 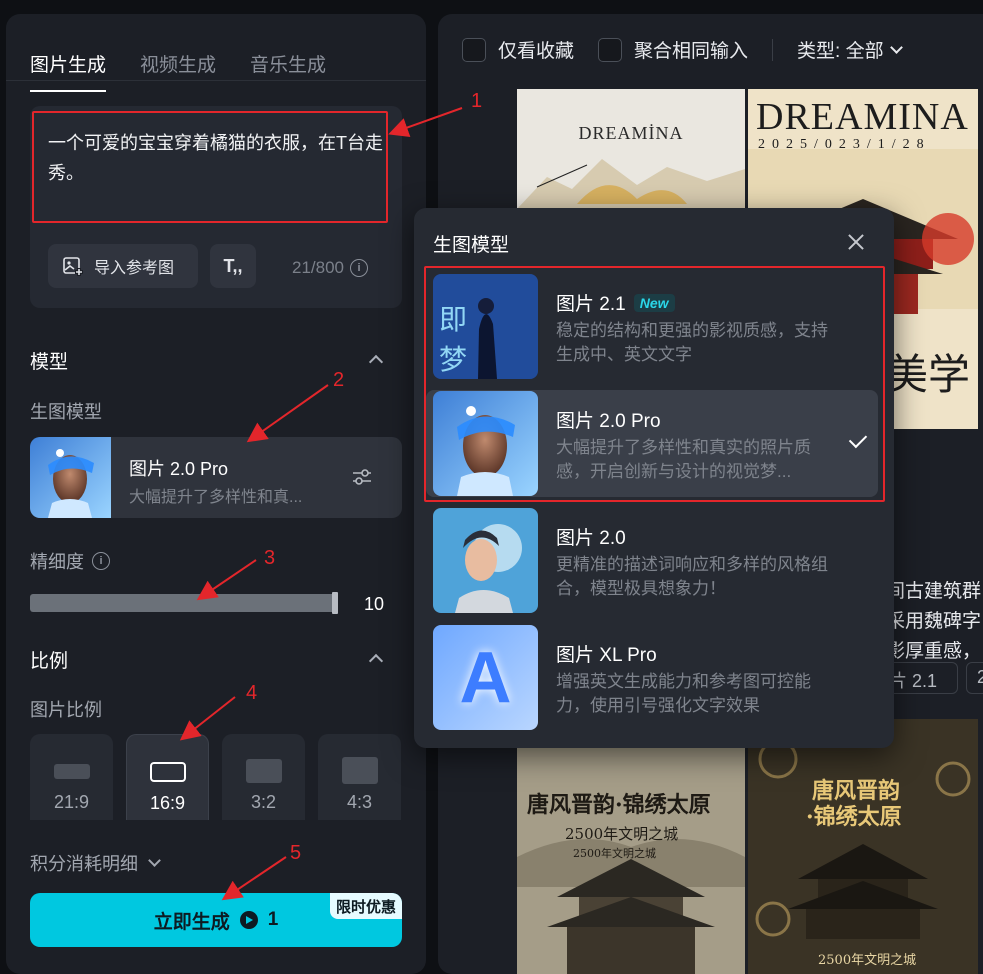 I want to click on annotation-label: 4, so click(x=252, y=693).